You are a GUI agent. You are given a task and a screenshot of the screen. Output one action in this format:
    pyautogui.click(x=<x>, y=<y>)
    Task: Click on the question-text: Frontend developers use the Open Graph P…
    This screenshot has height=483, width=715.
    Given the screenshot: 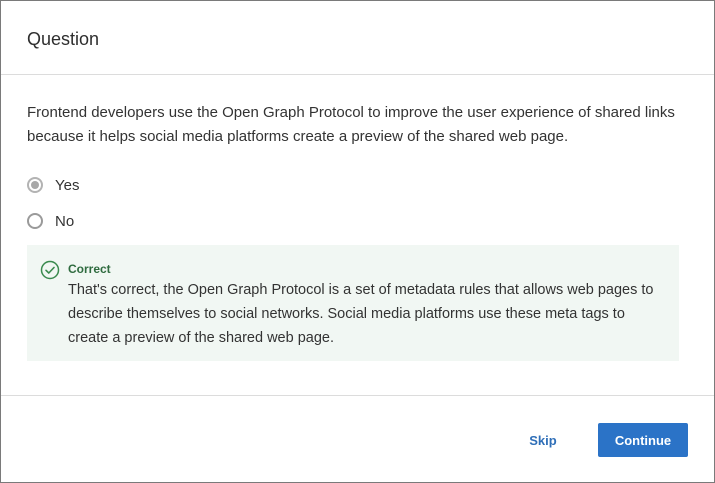 What is the action you would take?
    pyautogui.click(x=351, y=124)
    